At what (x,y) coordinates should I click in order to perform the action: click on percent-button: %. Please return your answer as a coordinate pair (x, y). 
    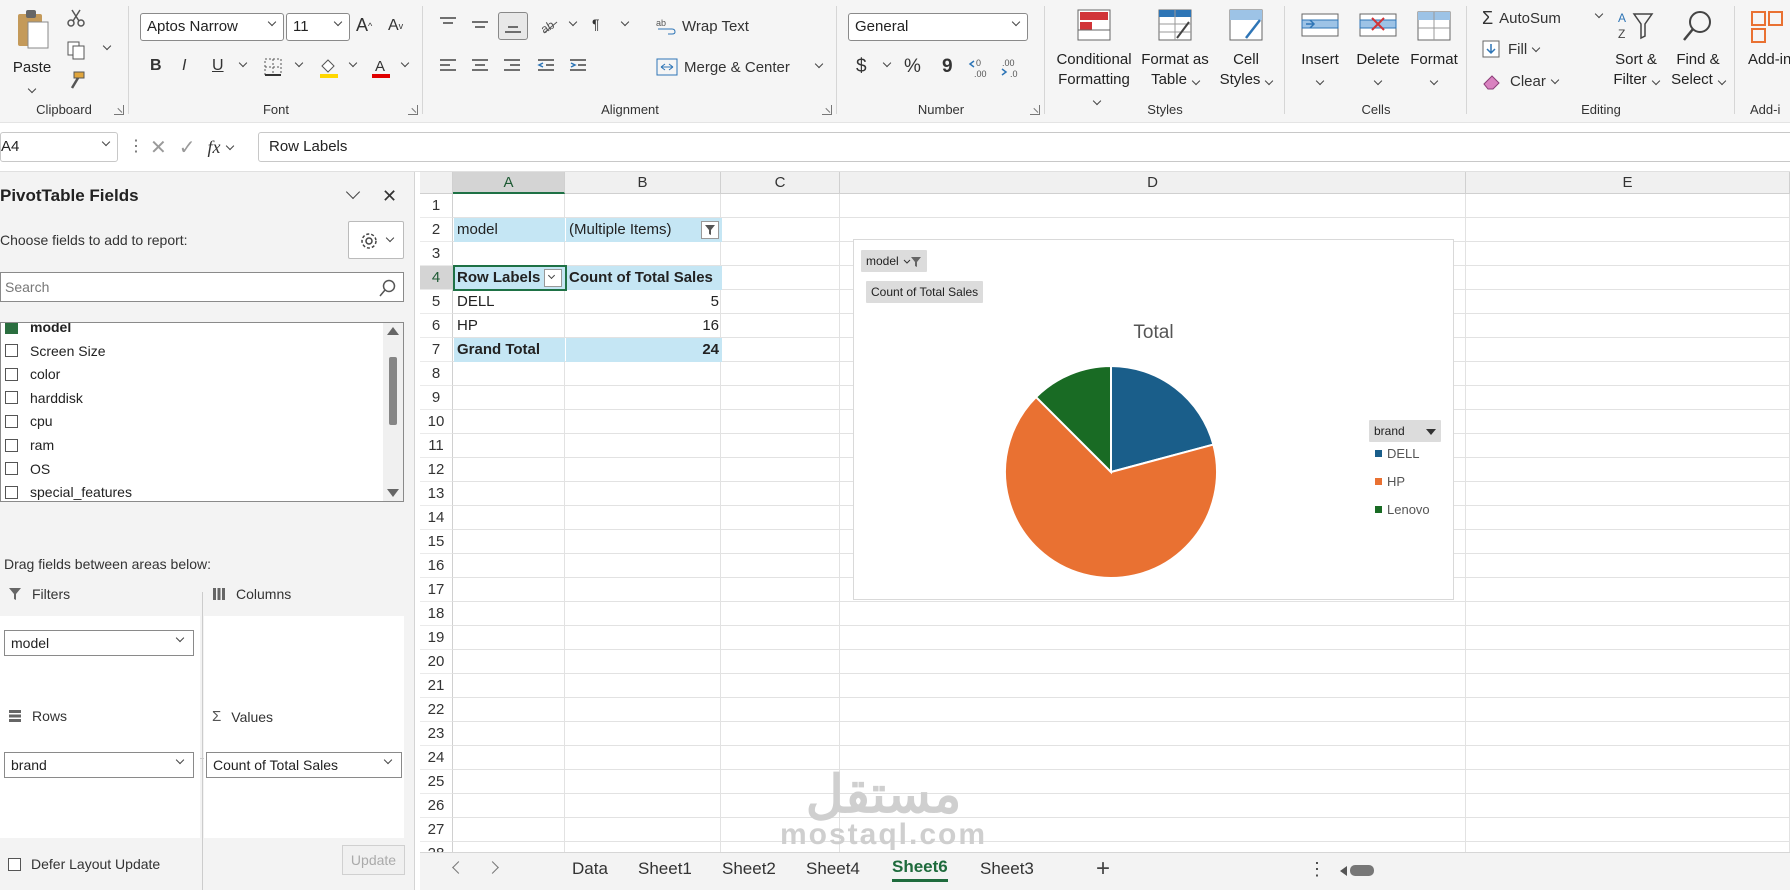
    Looking at the image, I should click on (912, 67).